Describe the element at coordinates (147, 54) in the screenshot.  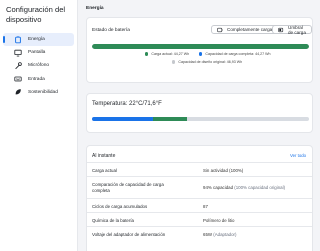
I see `legend-dot-green` at that location.